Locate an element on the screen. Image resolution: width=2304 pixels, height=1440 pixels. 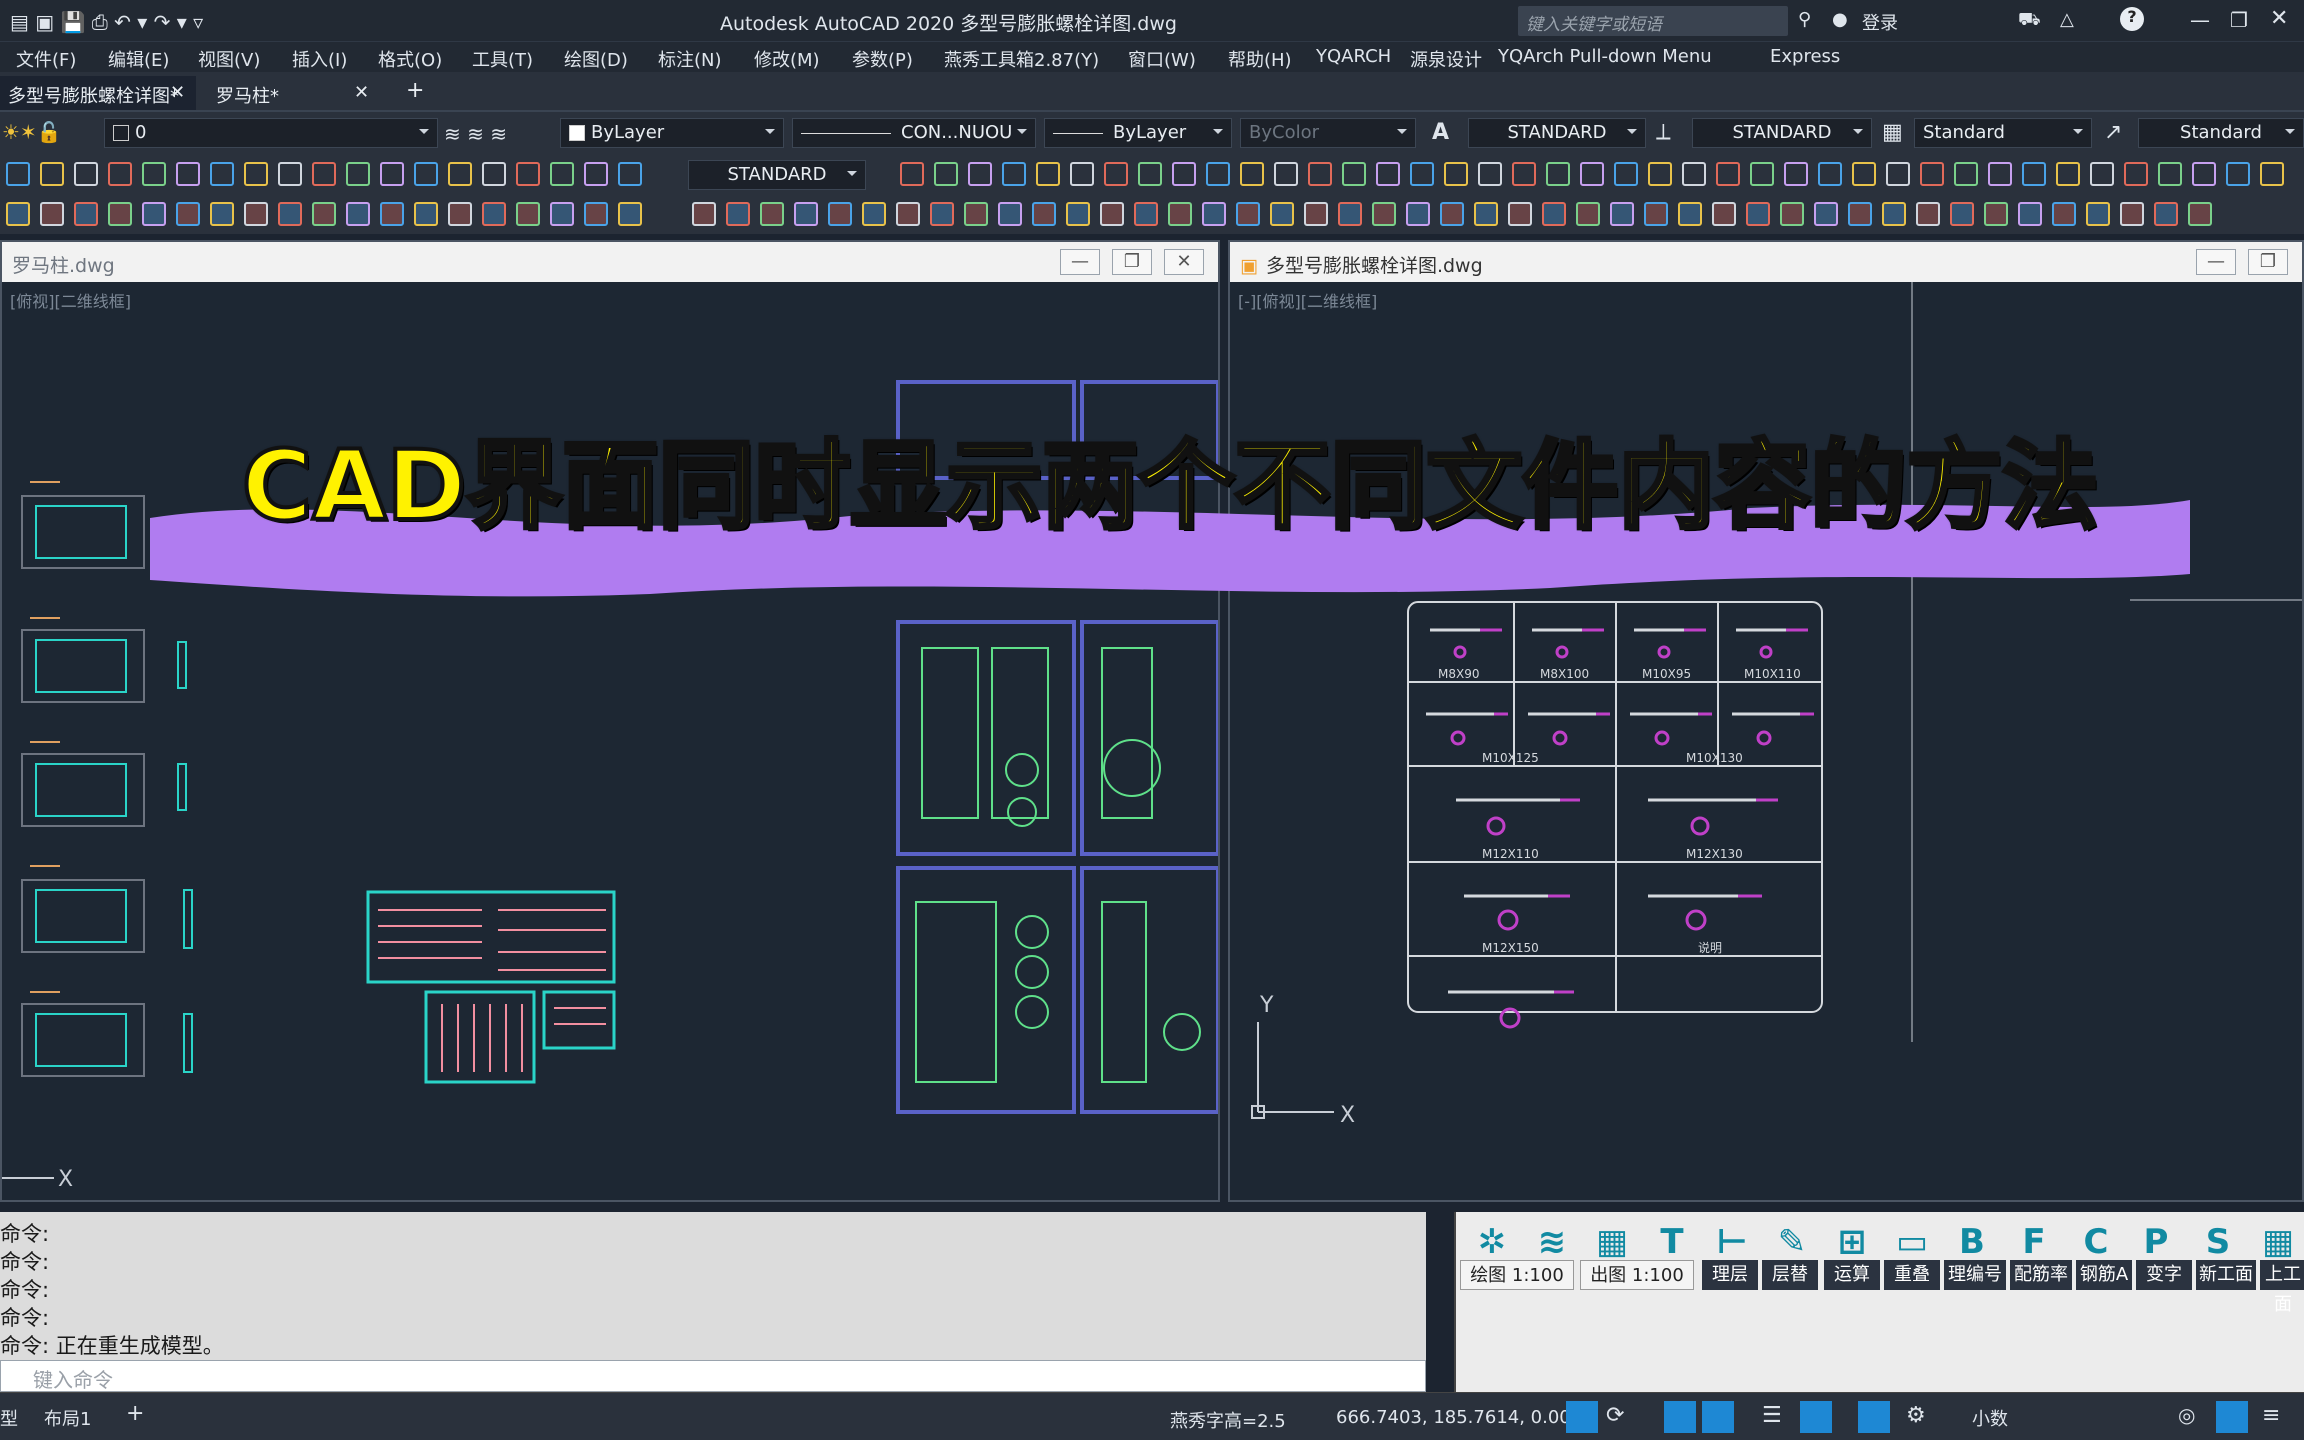
cart-icon: ⛟ is located at coordinates (2029, 21).